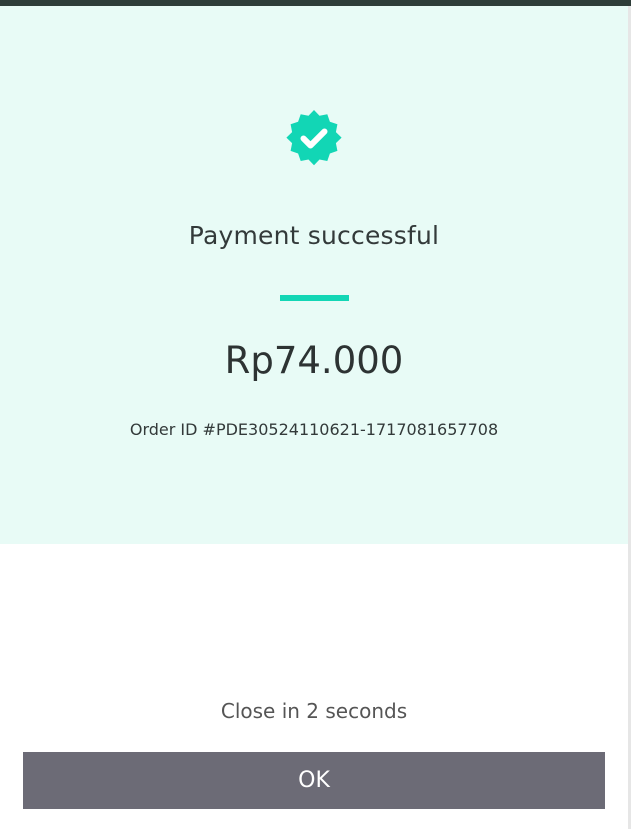  Describe the element at coordinates (314, 235) in the screenshot. I see `payment-status-title: Payment successful` at that location.